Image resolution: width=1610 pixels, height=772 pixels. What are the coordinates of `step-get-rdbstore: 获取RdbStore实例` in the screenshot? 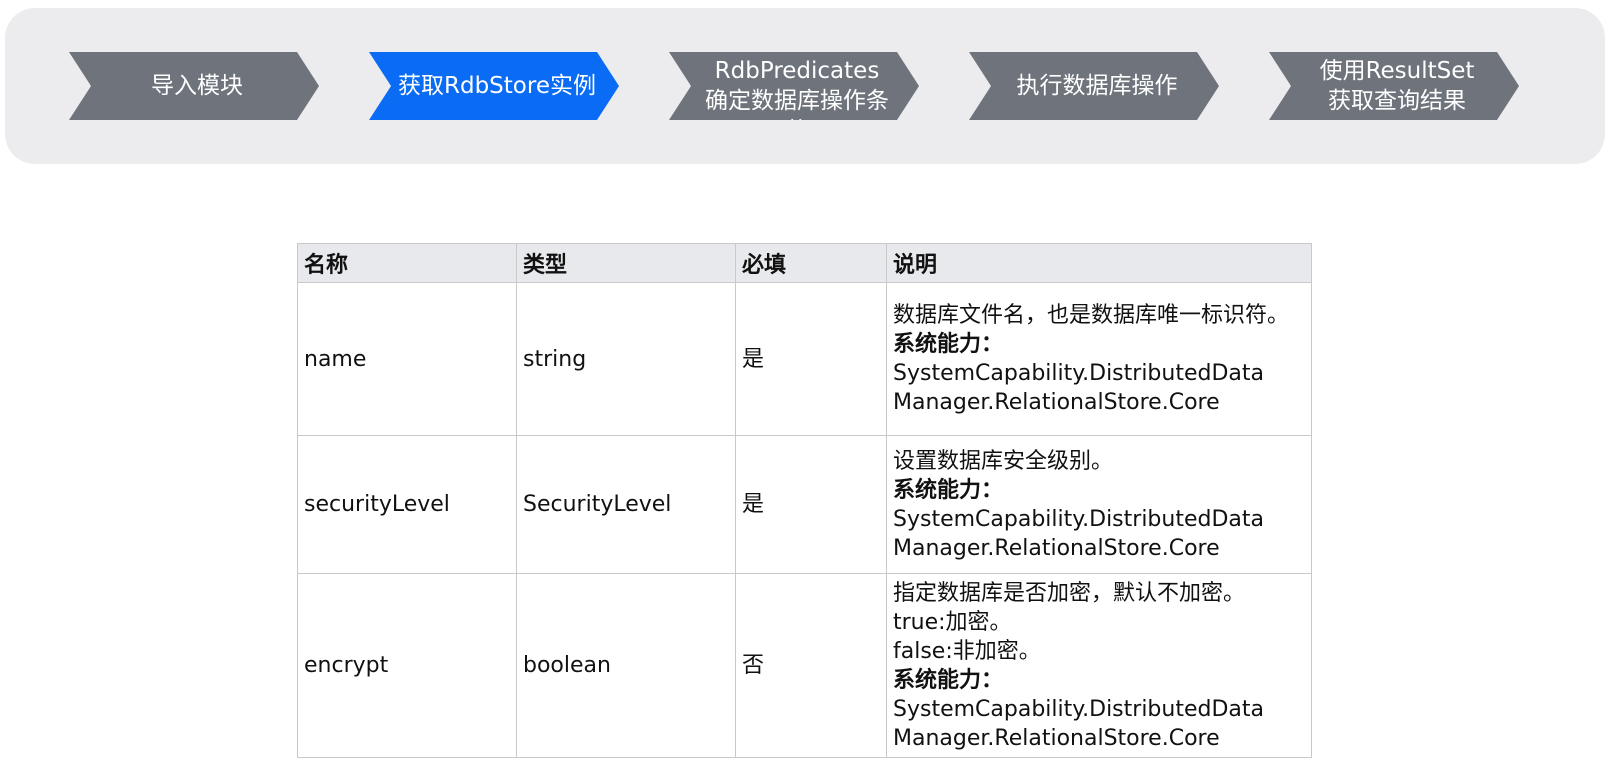 It's located at (494, 86).